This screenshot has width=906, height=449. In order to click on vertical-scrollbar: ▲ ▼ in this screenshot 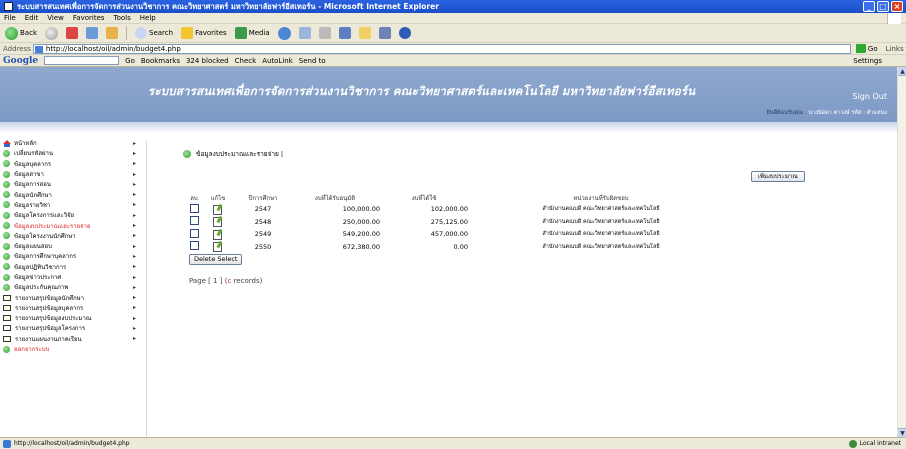, I will do `click(901, 252)`.